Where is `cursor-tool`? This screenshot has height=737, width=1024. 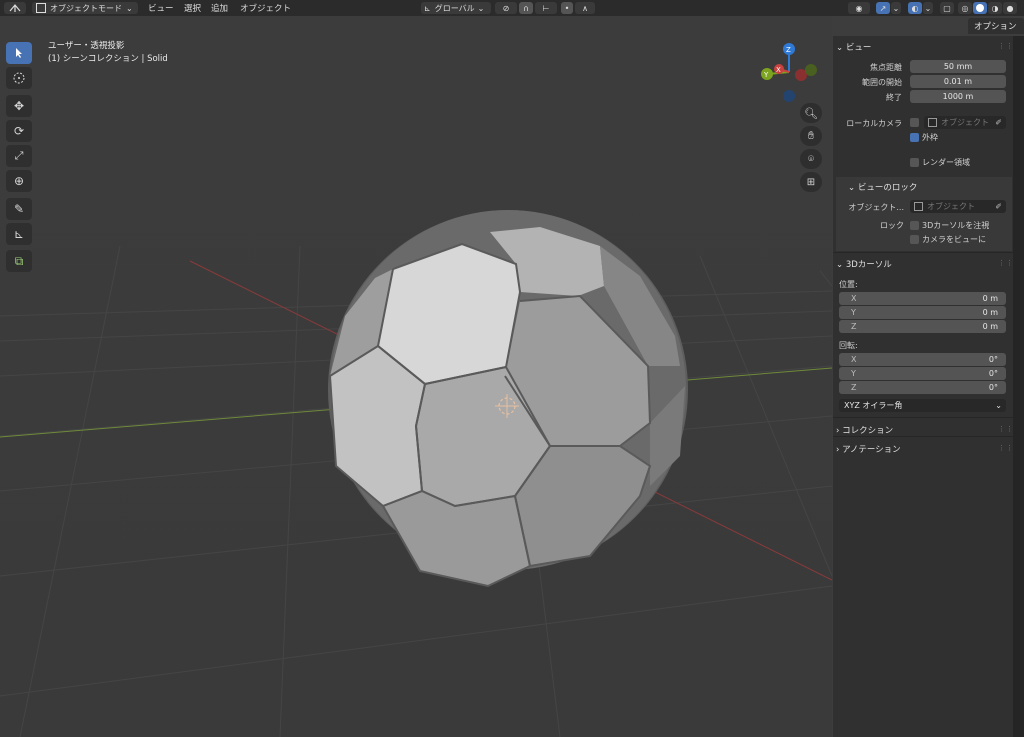 cursor-tool is located at coordinates (19, 78).